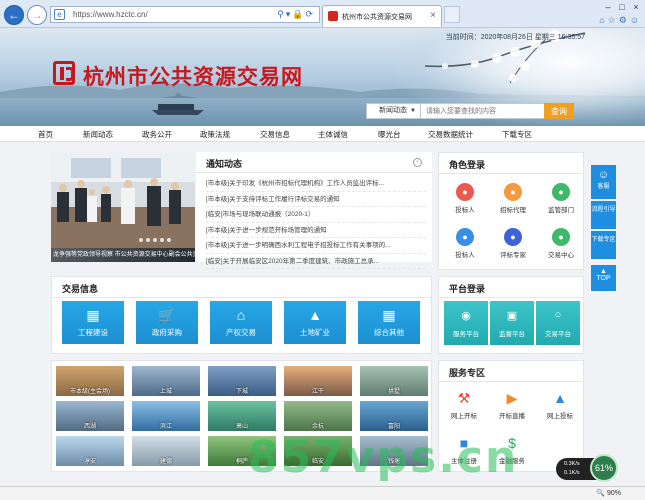 Image resolution: width=645 pixels, height=500 pixels. I want to click on tile-trade-platform: ○ 交易平台, so click(558, 323).